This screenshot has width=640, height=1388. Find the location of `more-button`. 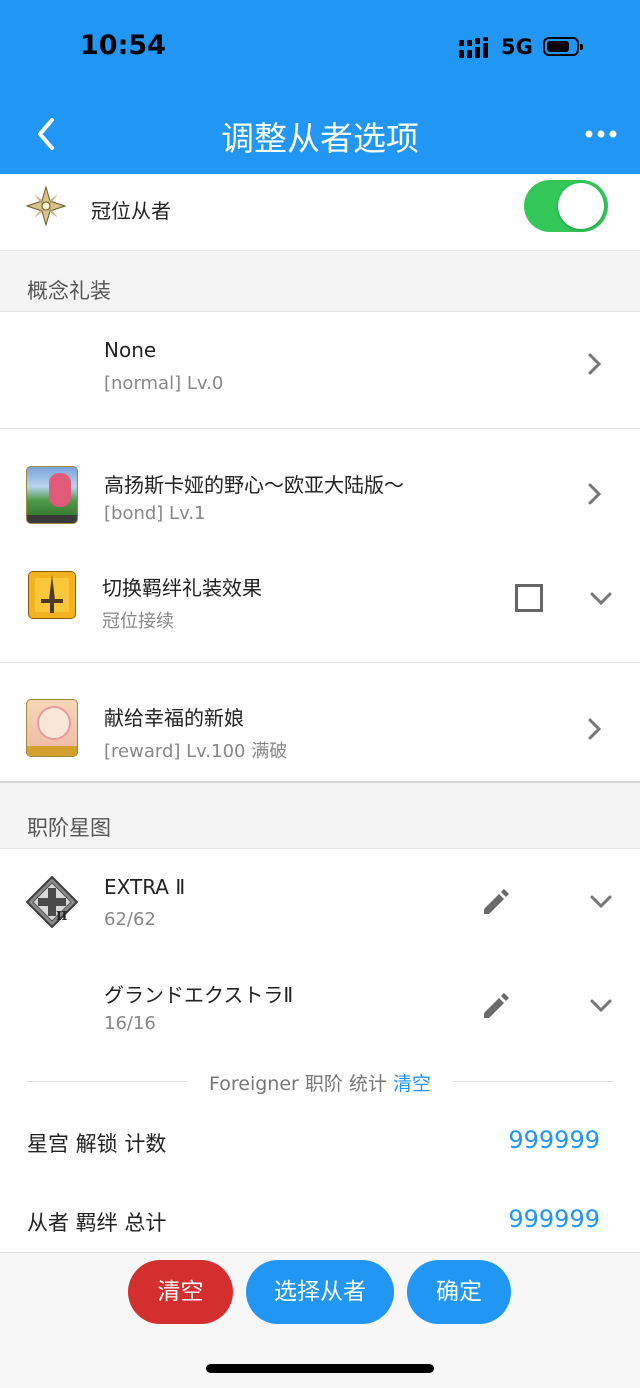

more-button is located at coordinates (601, 134).